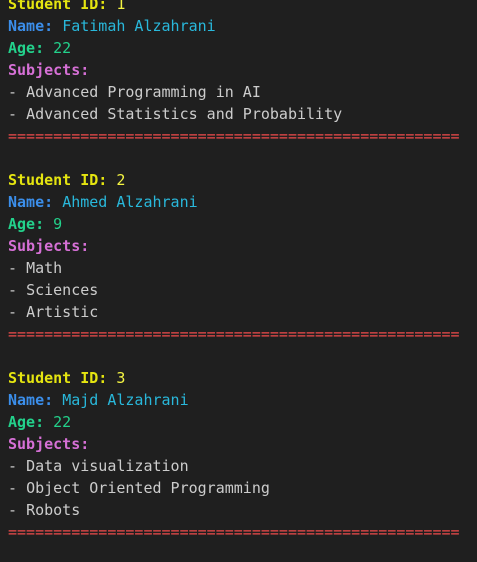 This screenshot has width=477, height=562. What do you see at coordinates (62, 312) in the screenshot?
I see `subject-text: Artistic` at bounding box center [62, 312].